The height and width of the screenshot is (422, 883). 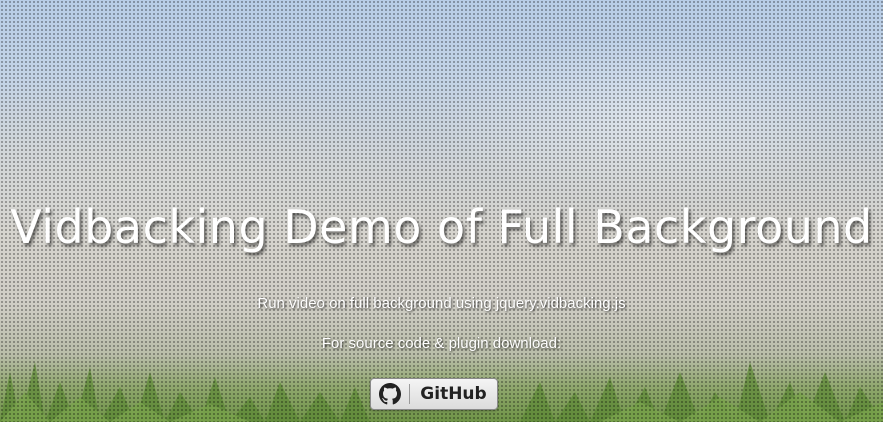 What do you see at coordinates (441, 343) in the screenshot?
I see `source-download-text: For source code & plugin download:` at bounding box center [441, 343].